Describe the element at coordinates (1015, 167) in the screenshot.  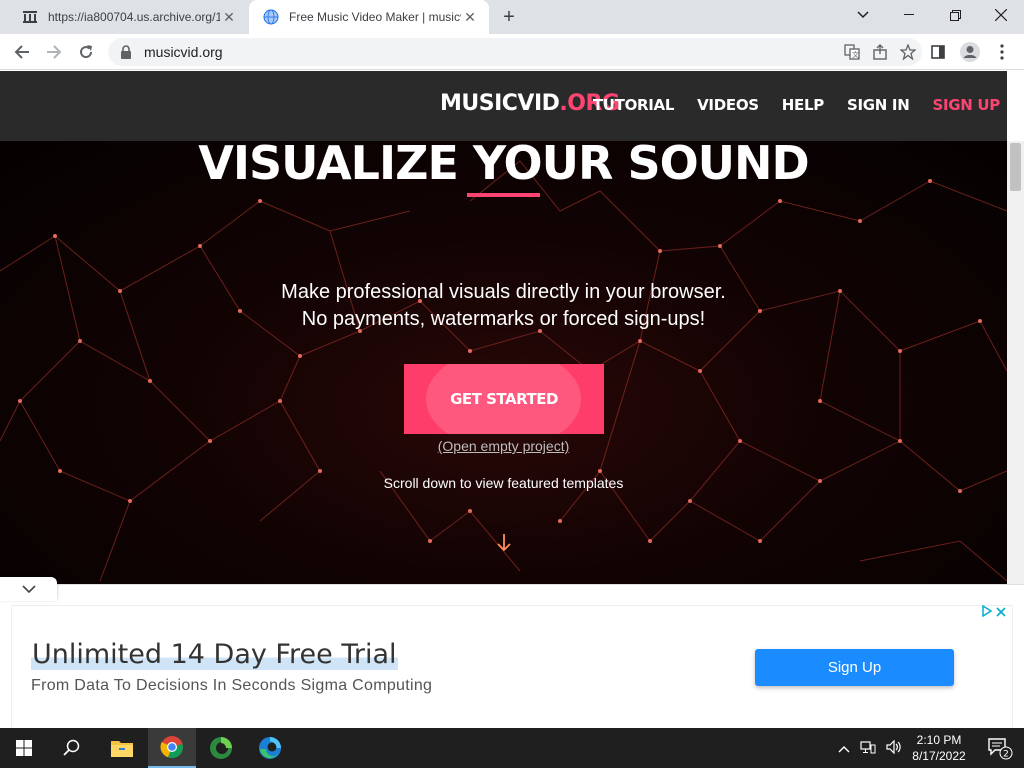
I see `scrollbar-thumb` at that location.